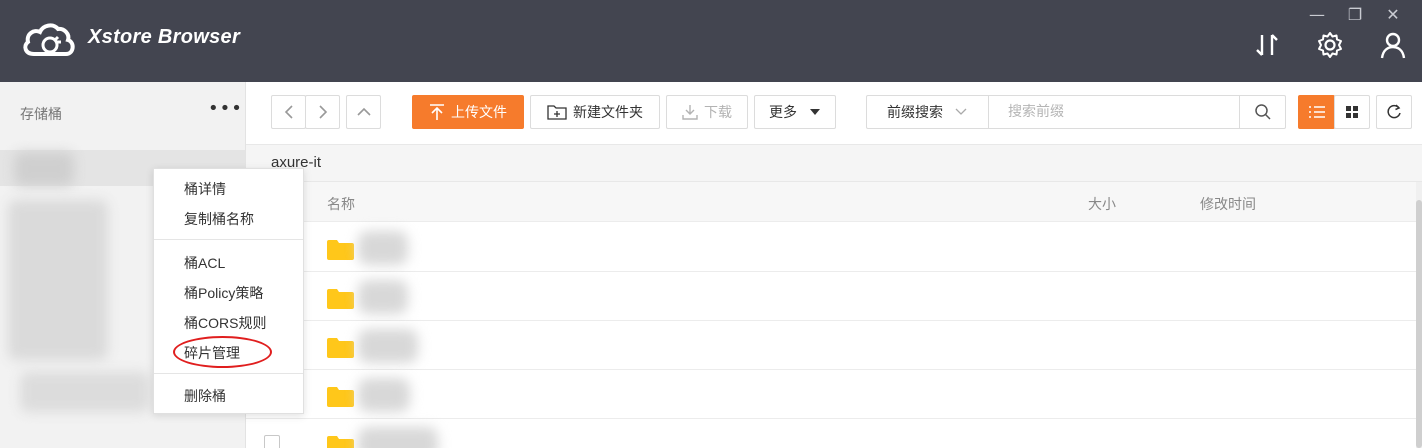 This screenshot has height=448, width=1422. I want to click on download-button: 下载, so click(707, 112).